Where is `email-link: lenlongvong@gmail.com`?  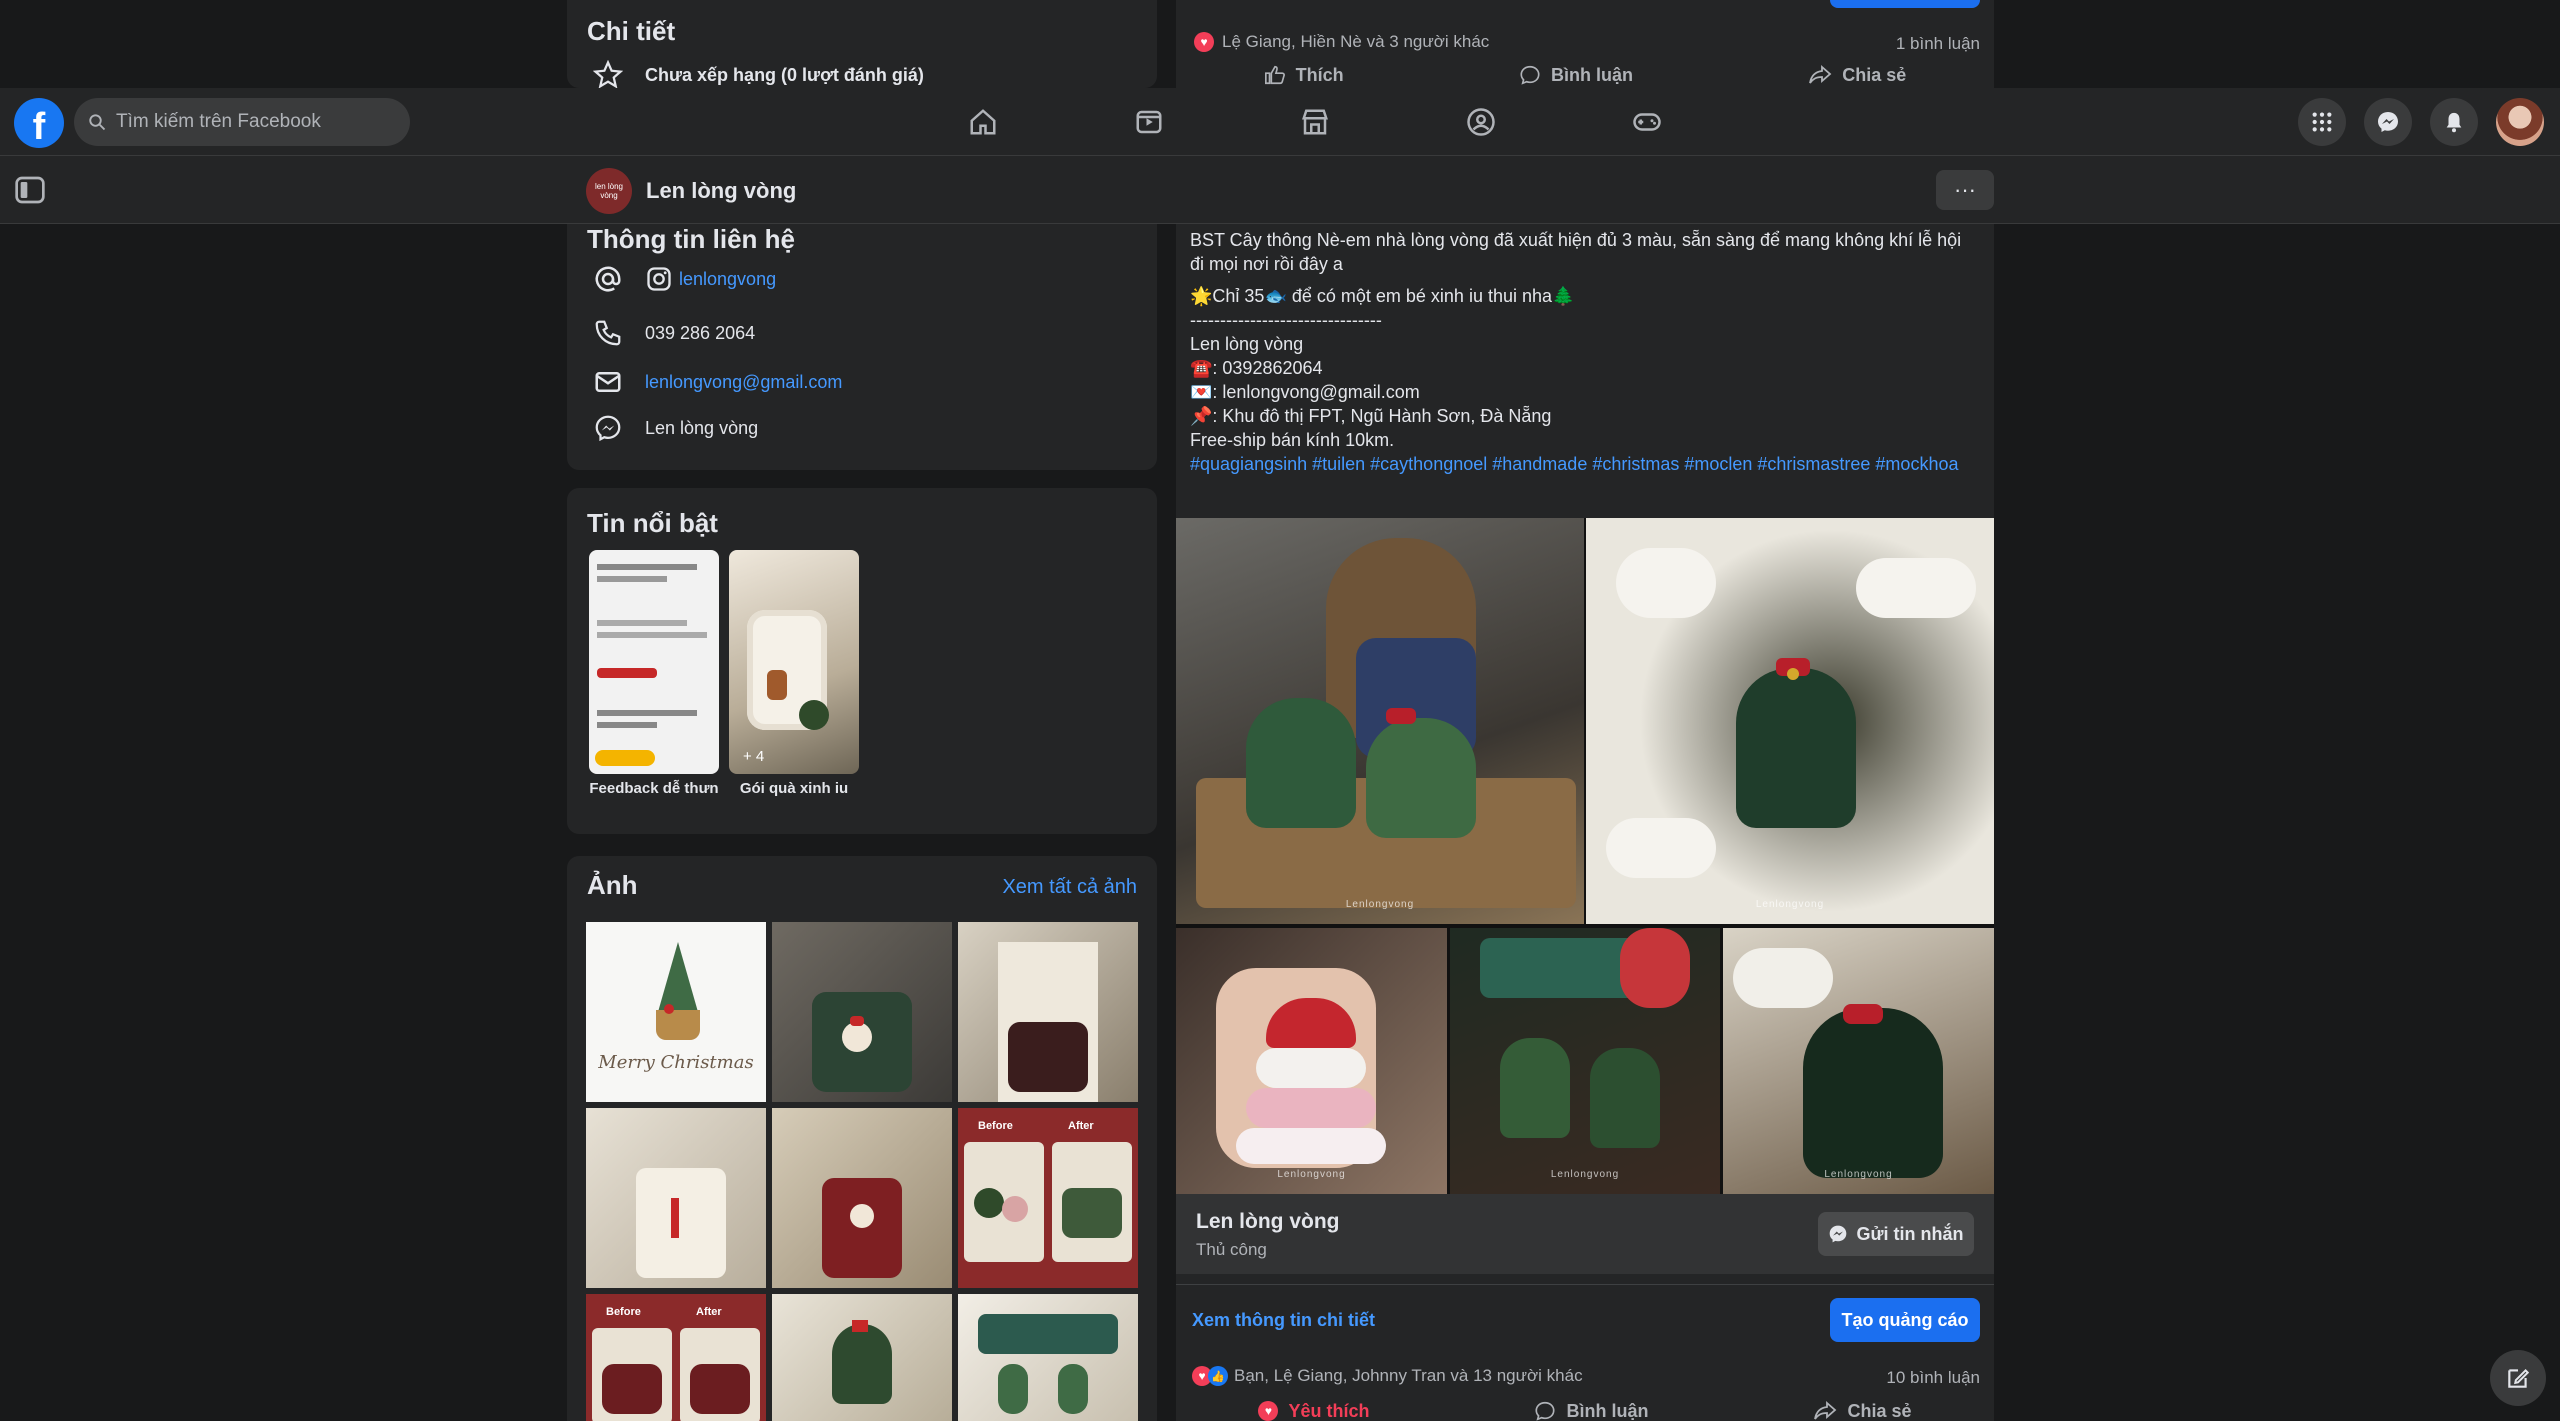 email-link: lenlongvong@gmail.com is located at coordinates (743, 382).